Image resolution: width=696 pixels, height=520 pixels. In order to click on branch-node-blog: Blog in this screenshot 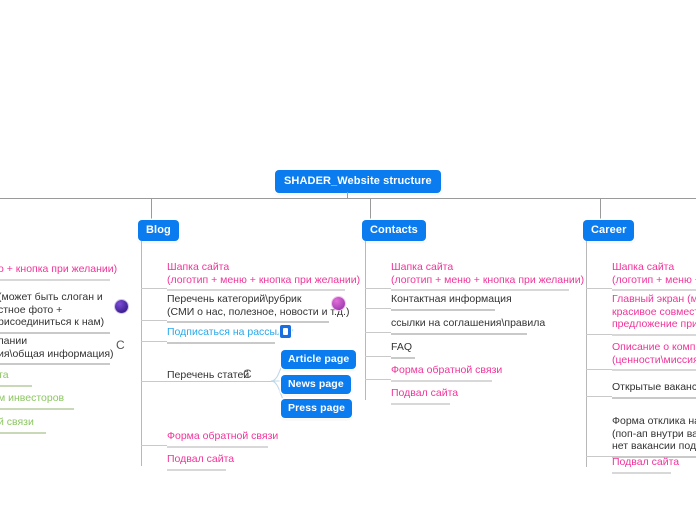, I will do `click(158, 230)`.